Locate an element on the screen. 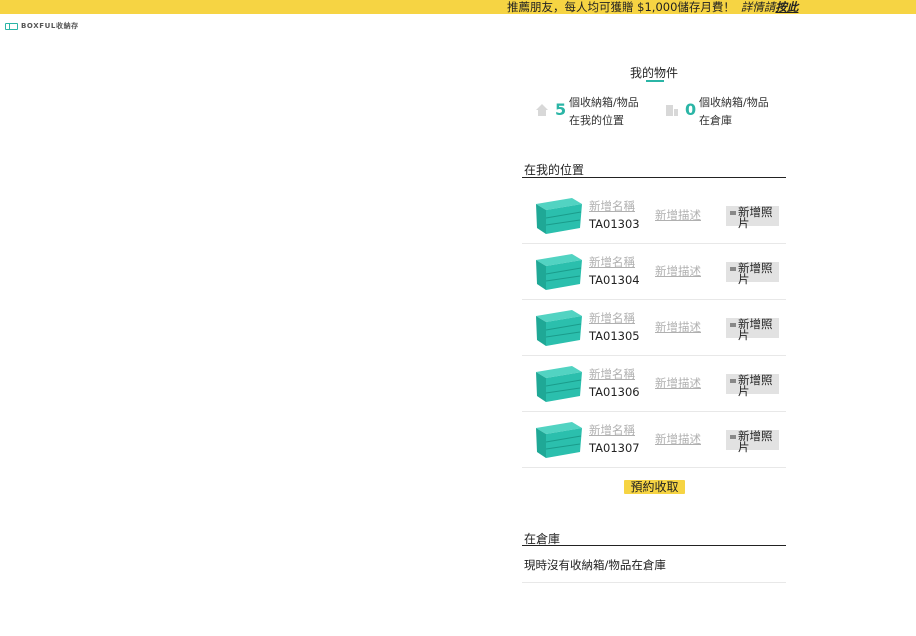 The height and width of the screenshot is (636, 916). item-code: TA01303 is located at coordinates (614, 224).